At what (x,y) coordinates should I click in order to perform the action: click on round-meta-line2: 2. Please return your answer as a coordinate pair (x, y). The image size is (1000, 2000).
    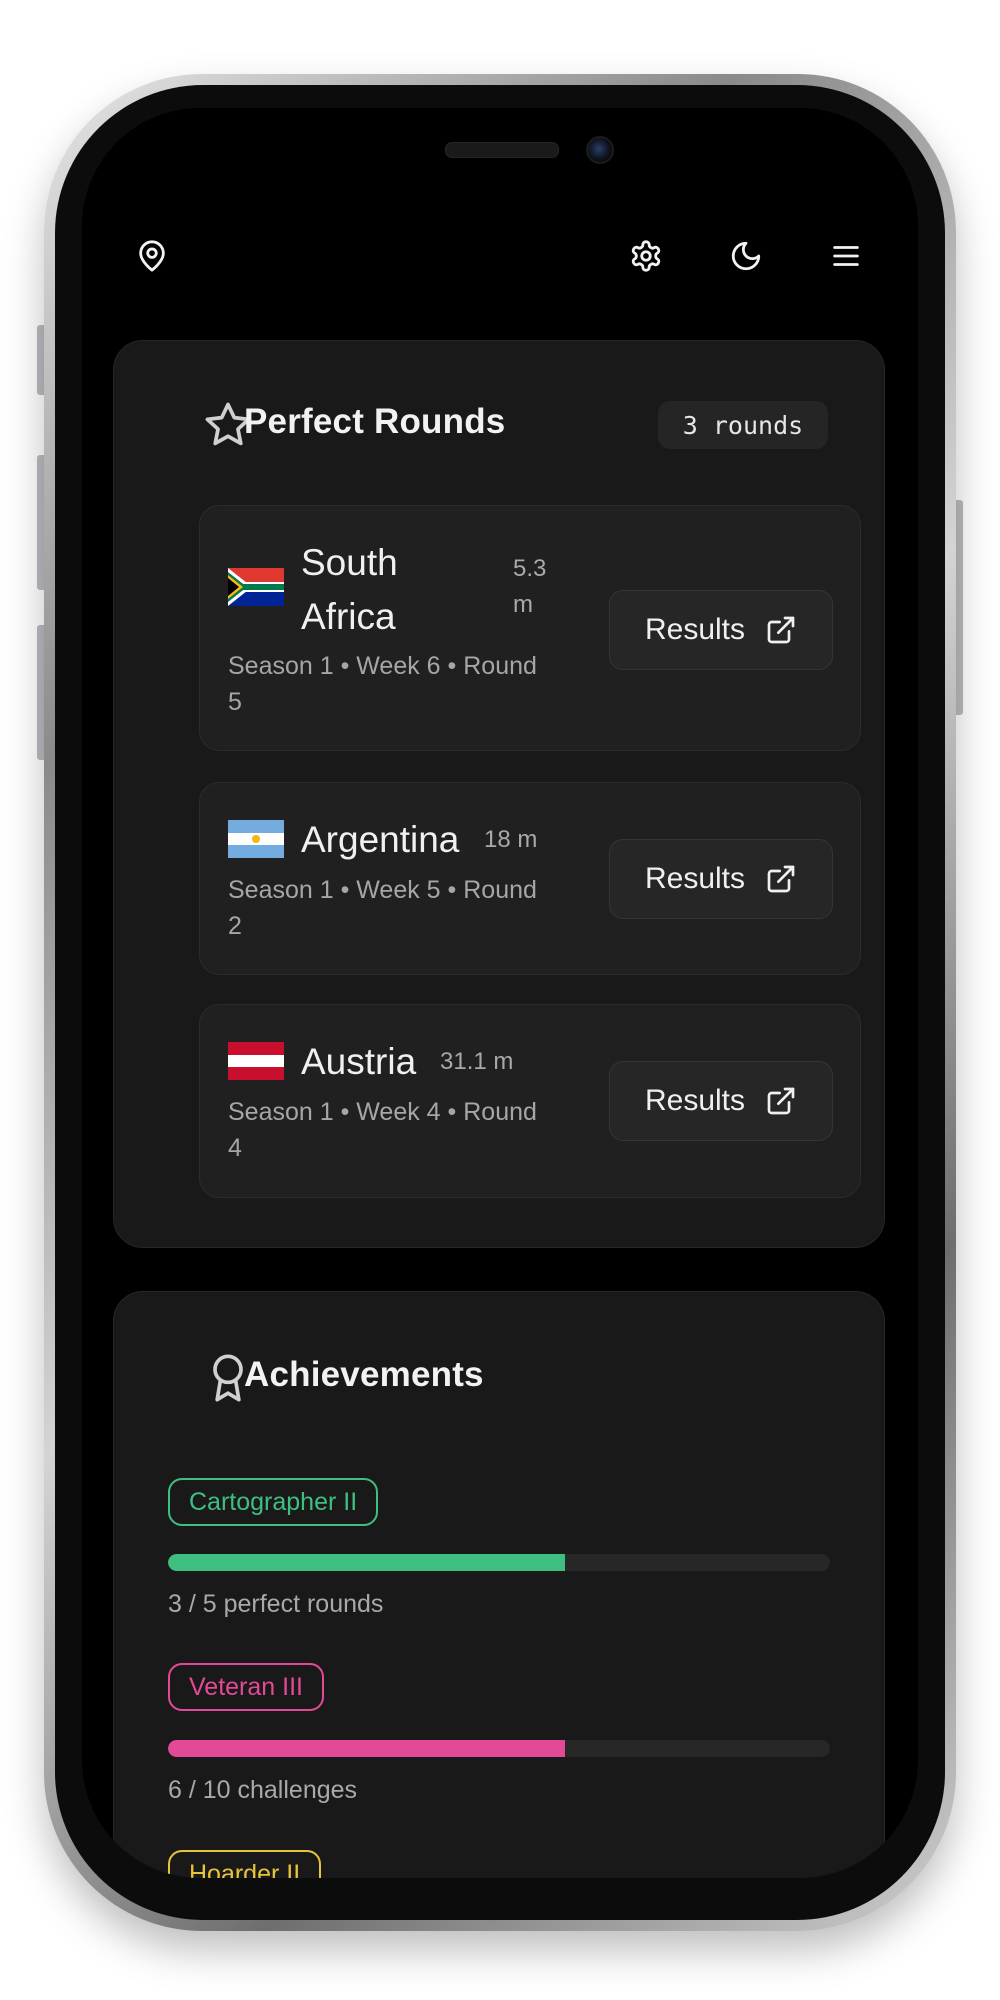
    Looking at the image, I should click on (235, 926).